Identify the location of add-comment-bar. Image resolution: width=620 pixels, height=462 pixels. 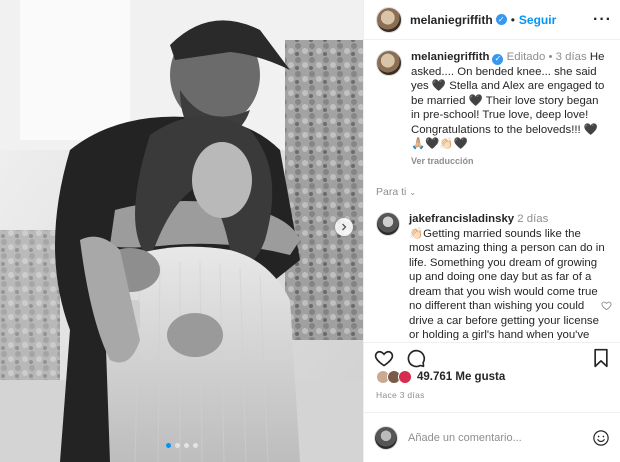
(492, 437).